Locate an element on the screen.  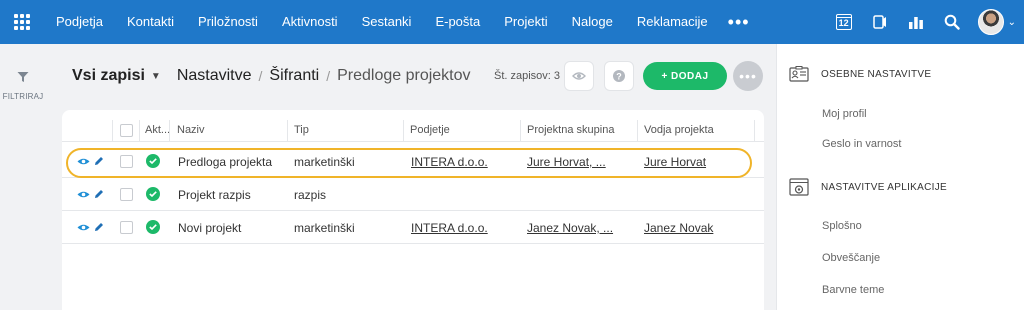
nav-item-podjetja: Podjetja is located at coordinates (79, 22).